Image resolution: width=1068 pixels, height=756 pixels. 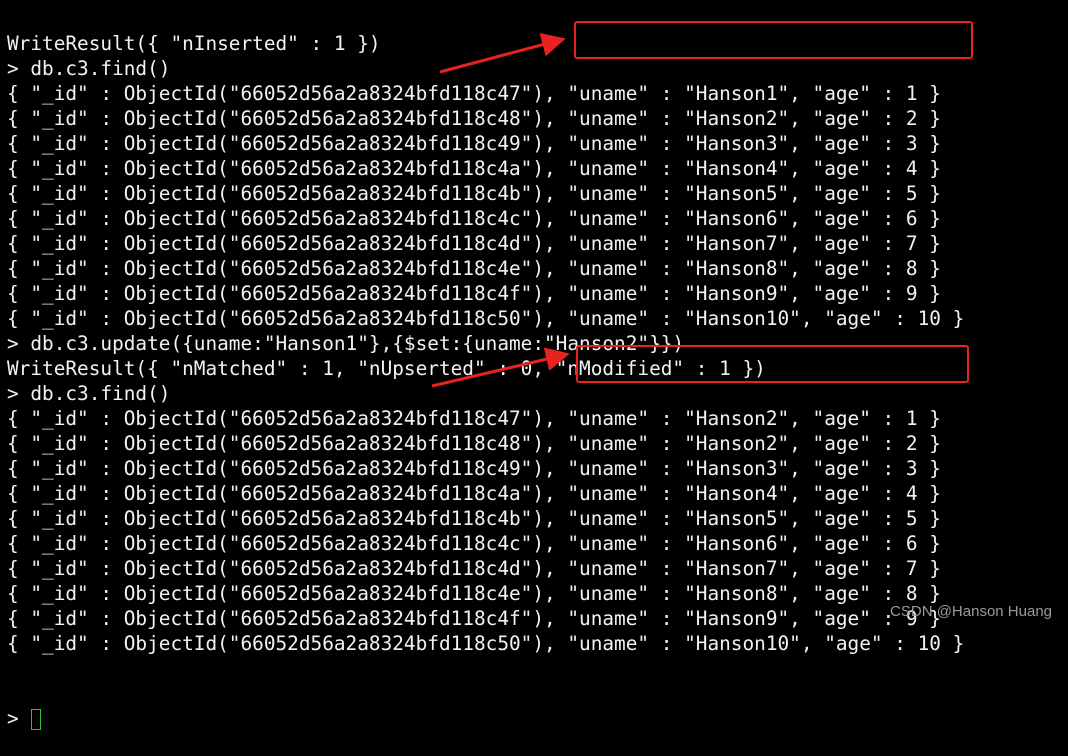 What do you see at coordinates (13, 718) in the screenshot?
I see `prompt: >` at bounding box center [13, 718].